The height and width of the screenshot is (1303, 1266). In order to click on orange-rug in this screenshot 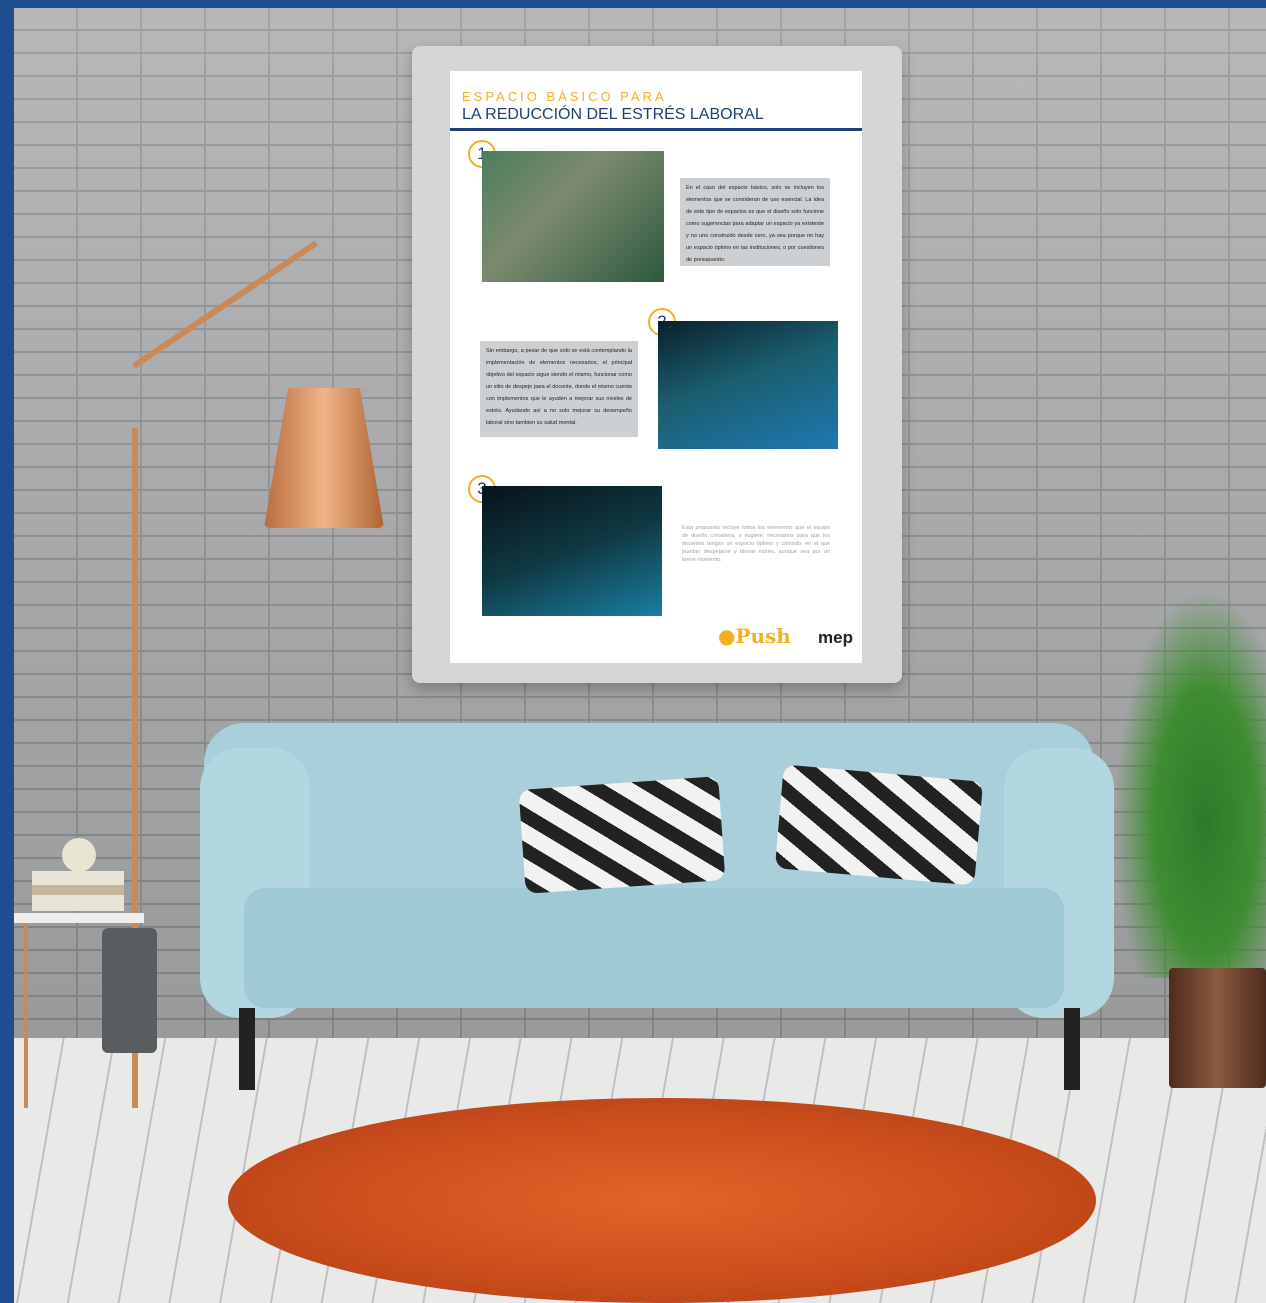, I will do `click(662, 1200)`.